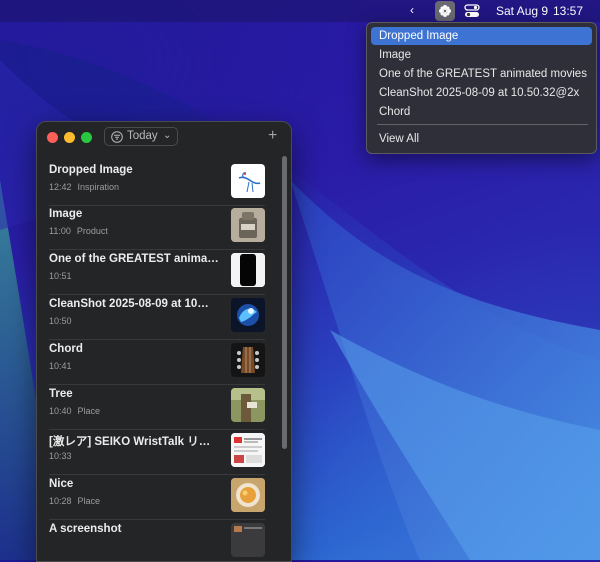 The image size is (600, 562). I want to click on menu-item-view-all: View All, so click(481, 139).